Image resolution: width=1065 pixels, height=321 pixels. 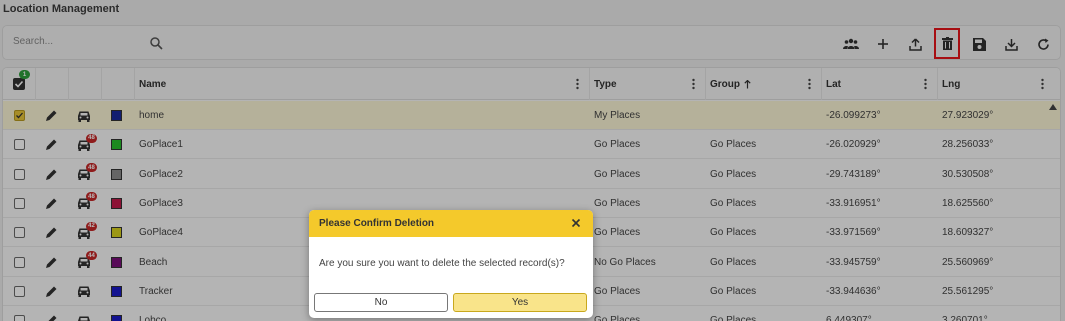 I want to click on no-button: No, so click(x=381, y=302).